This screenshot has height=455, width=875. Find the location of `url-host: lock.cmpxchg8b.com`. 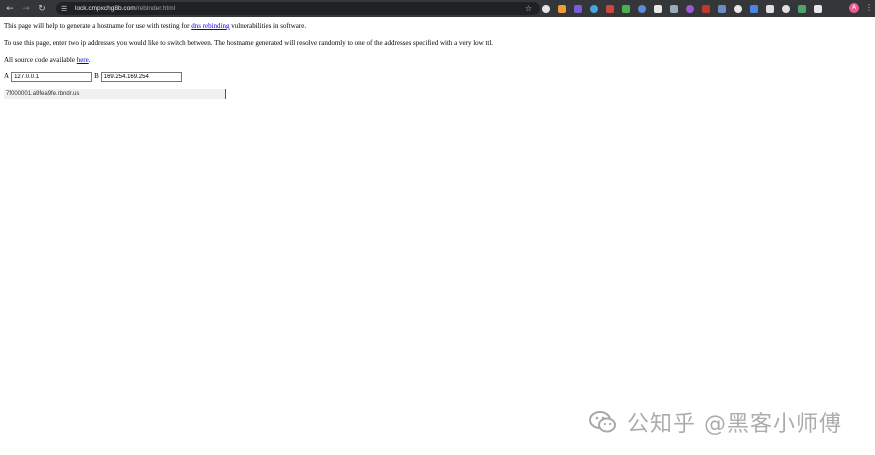

url-host: lock.cmpxchg8b.com is located at coordinates (105, 8).